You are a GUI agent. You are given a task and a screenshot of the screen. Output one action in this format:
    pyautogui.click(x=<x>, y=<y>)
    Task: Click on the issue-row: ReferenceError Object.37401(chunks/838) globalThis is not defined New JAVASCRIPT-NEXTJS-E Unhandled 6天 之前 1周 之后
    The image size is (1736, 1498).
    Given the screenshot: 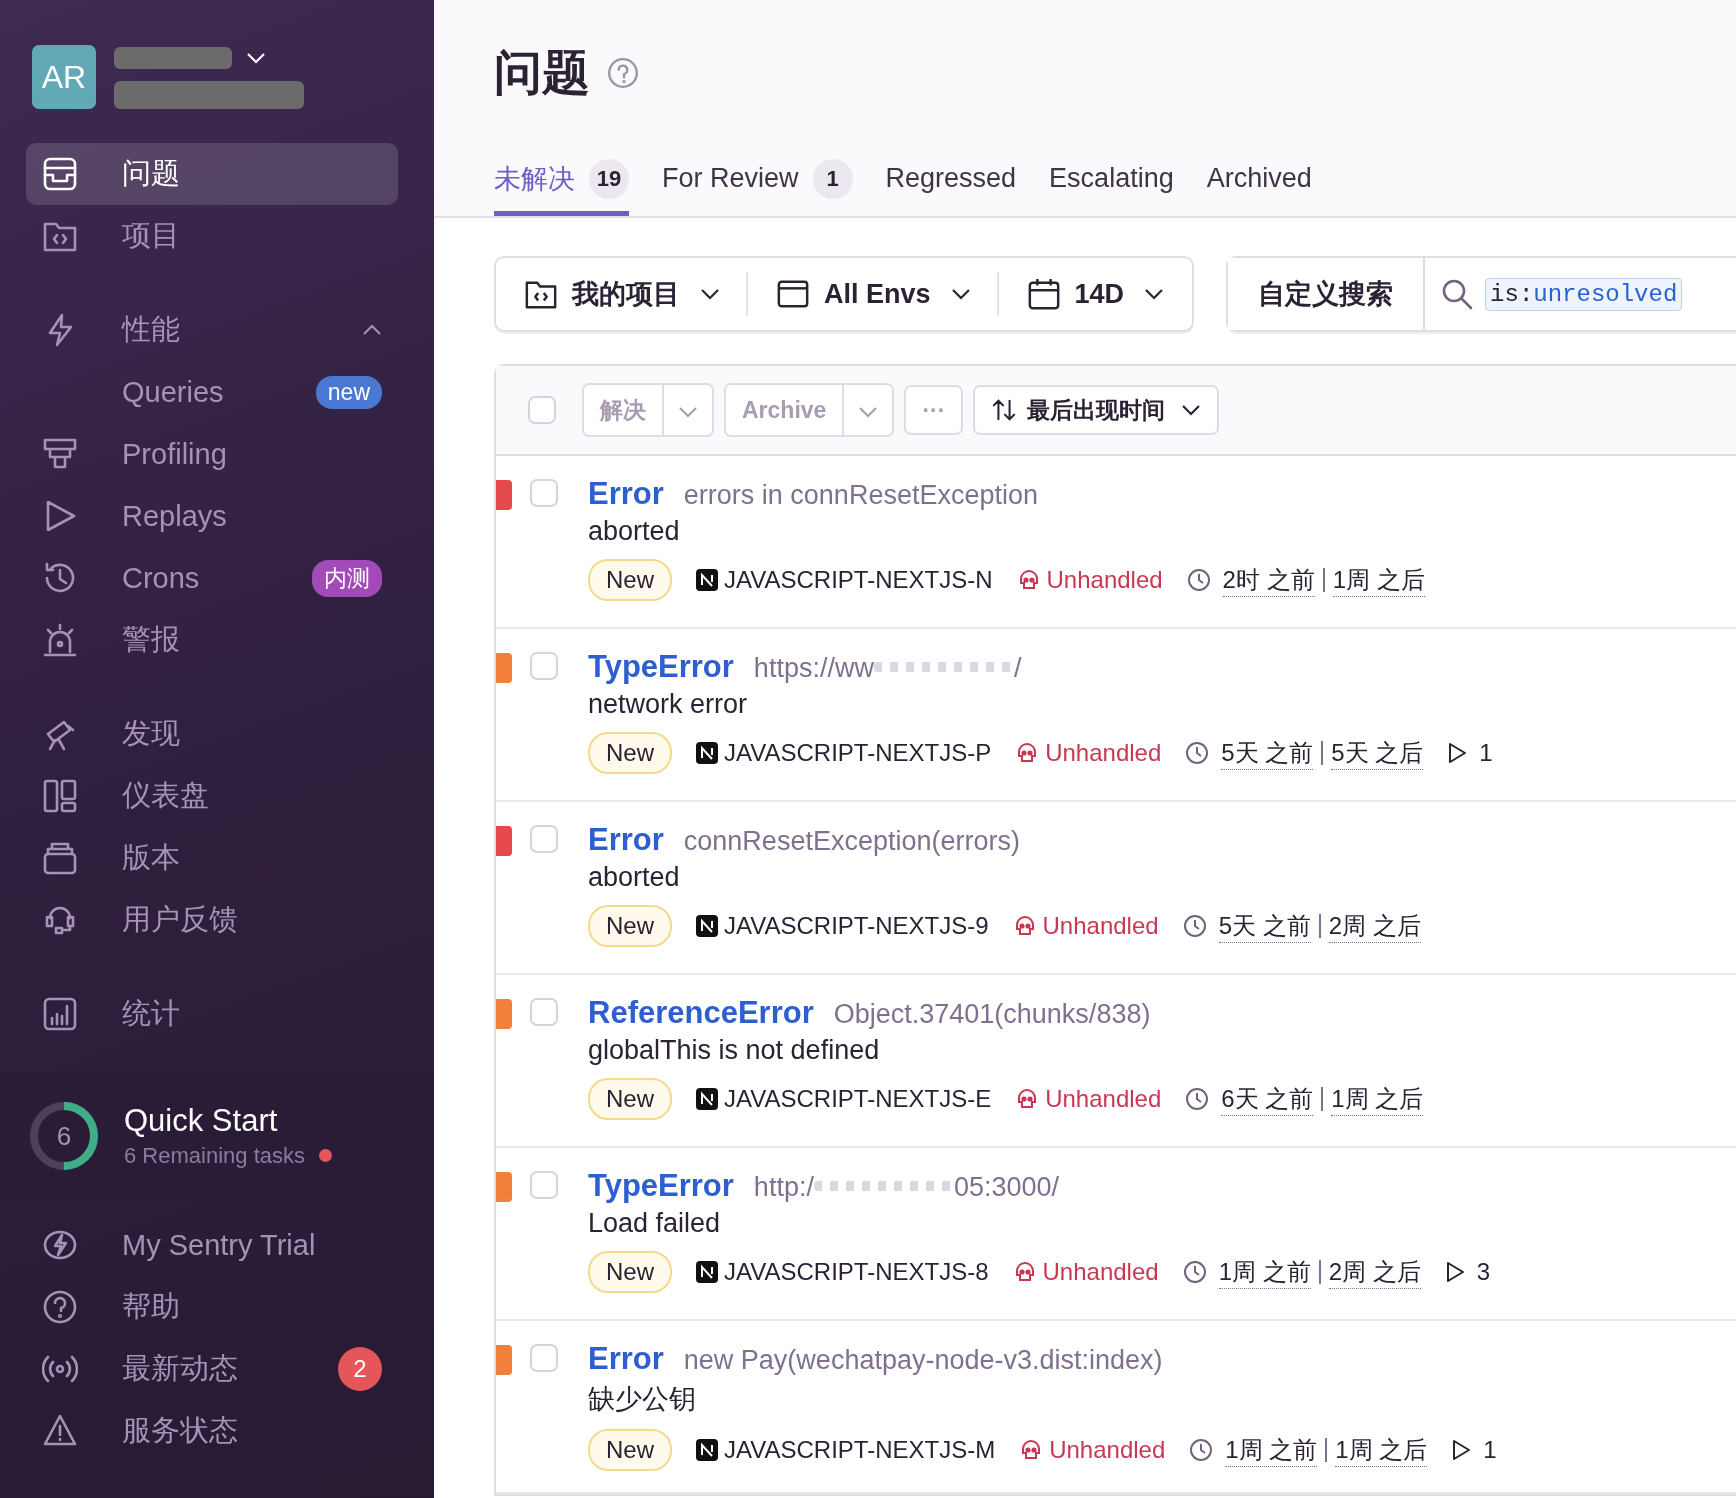 What is the action you would take?
    pyautogui.click(x=1116, y=1061)
    